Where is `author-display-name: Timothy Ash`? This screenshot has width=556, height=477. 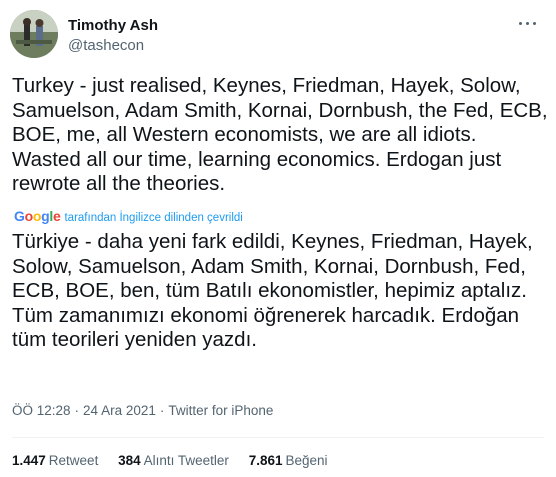
author-display-name: Timothy Ash is located at coordinates (113, 26).